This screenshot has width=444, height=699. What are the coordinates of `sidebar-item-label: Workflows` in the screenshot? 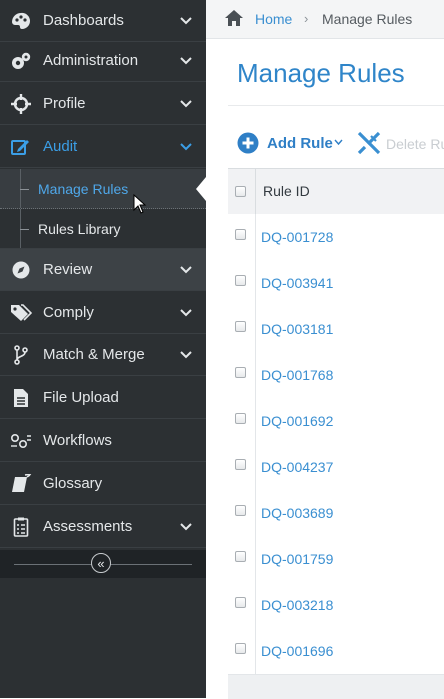 It's located at (77, 440).